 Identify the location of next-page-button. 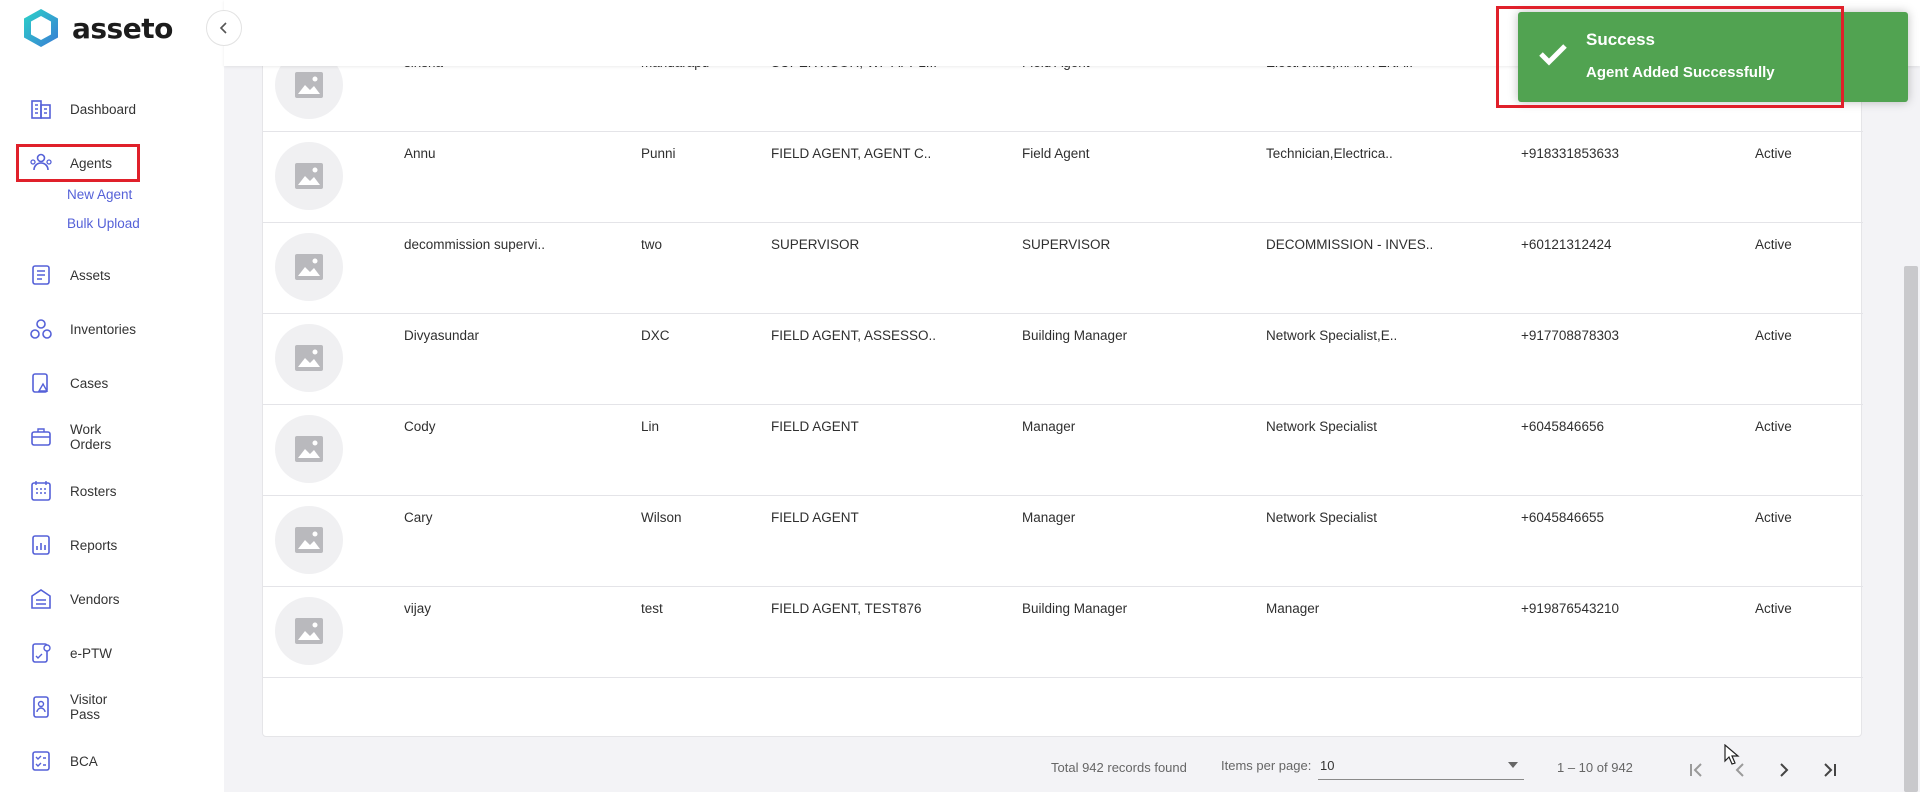
(1784, 770).